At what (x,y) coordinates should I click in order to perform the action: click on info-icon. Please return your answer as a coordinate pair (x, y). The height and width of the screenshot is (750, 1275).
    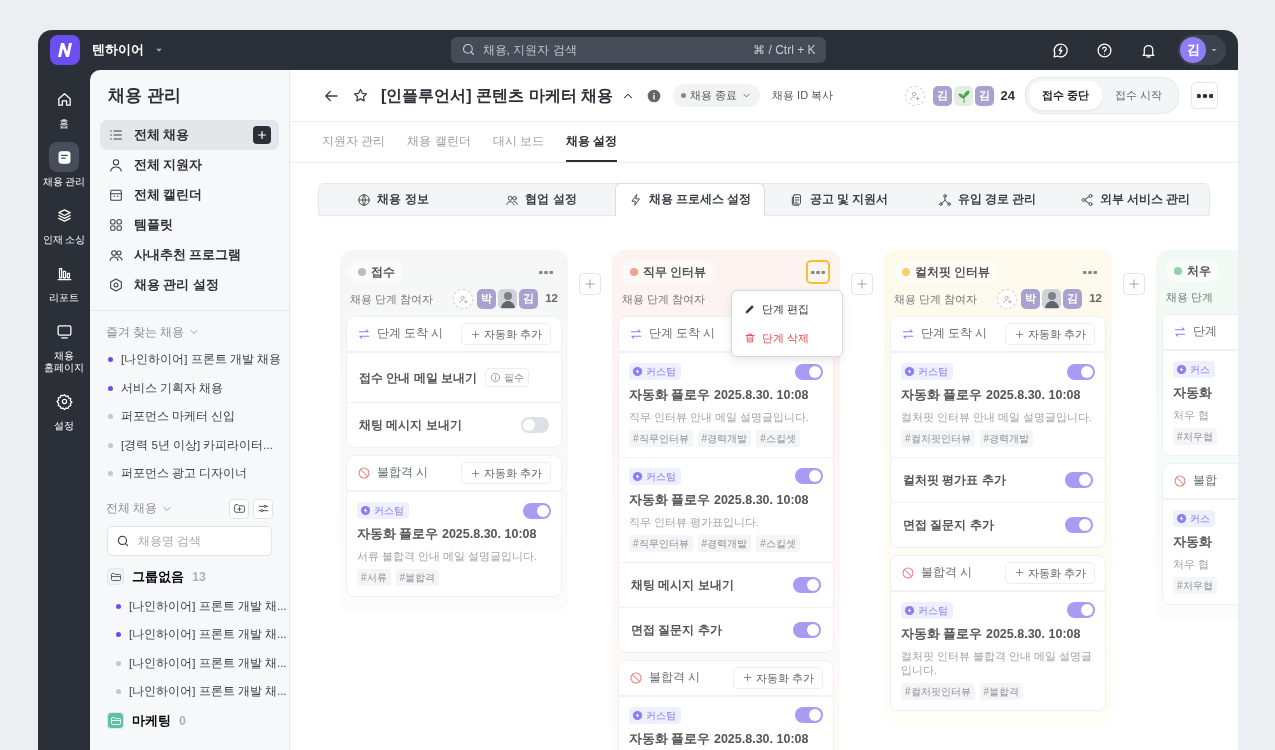
    Looking at the image, I should click on (495, 377).